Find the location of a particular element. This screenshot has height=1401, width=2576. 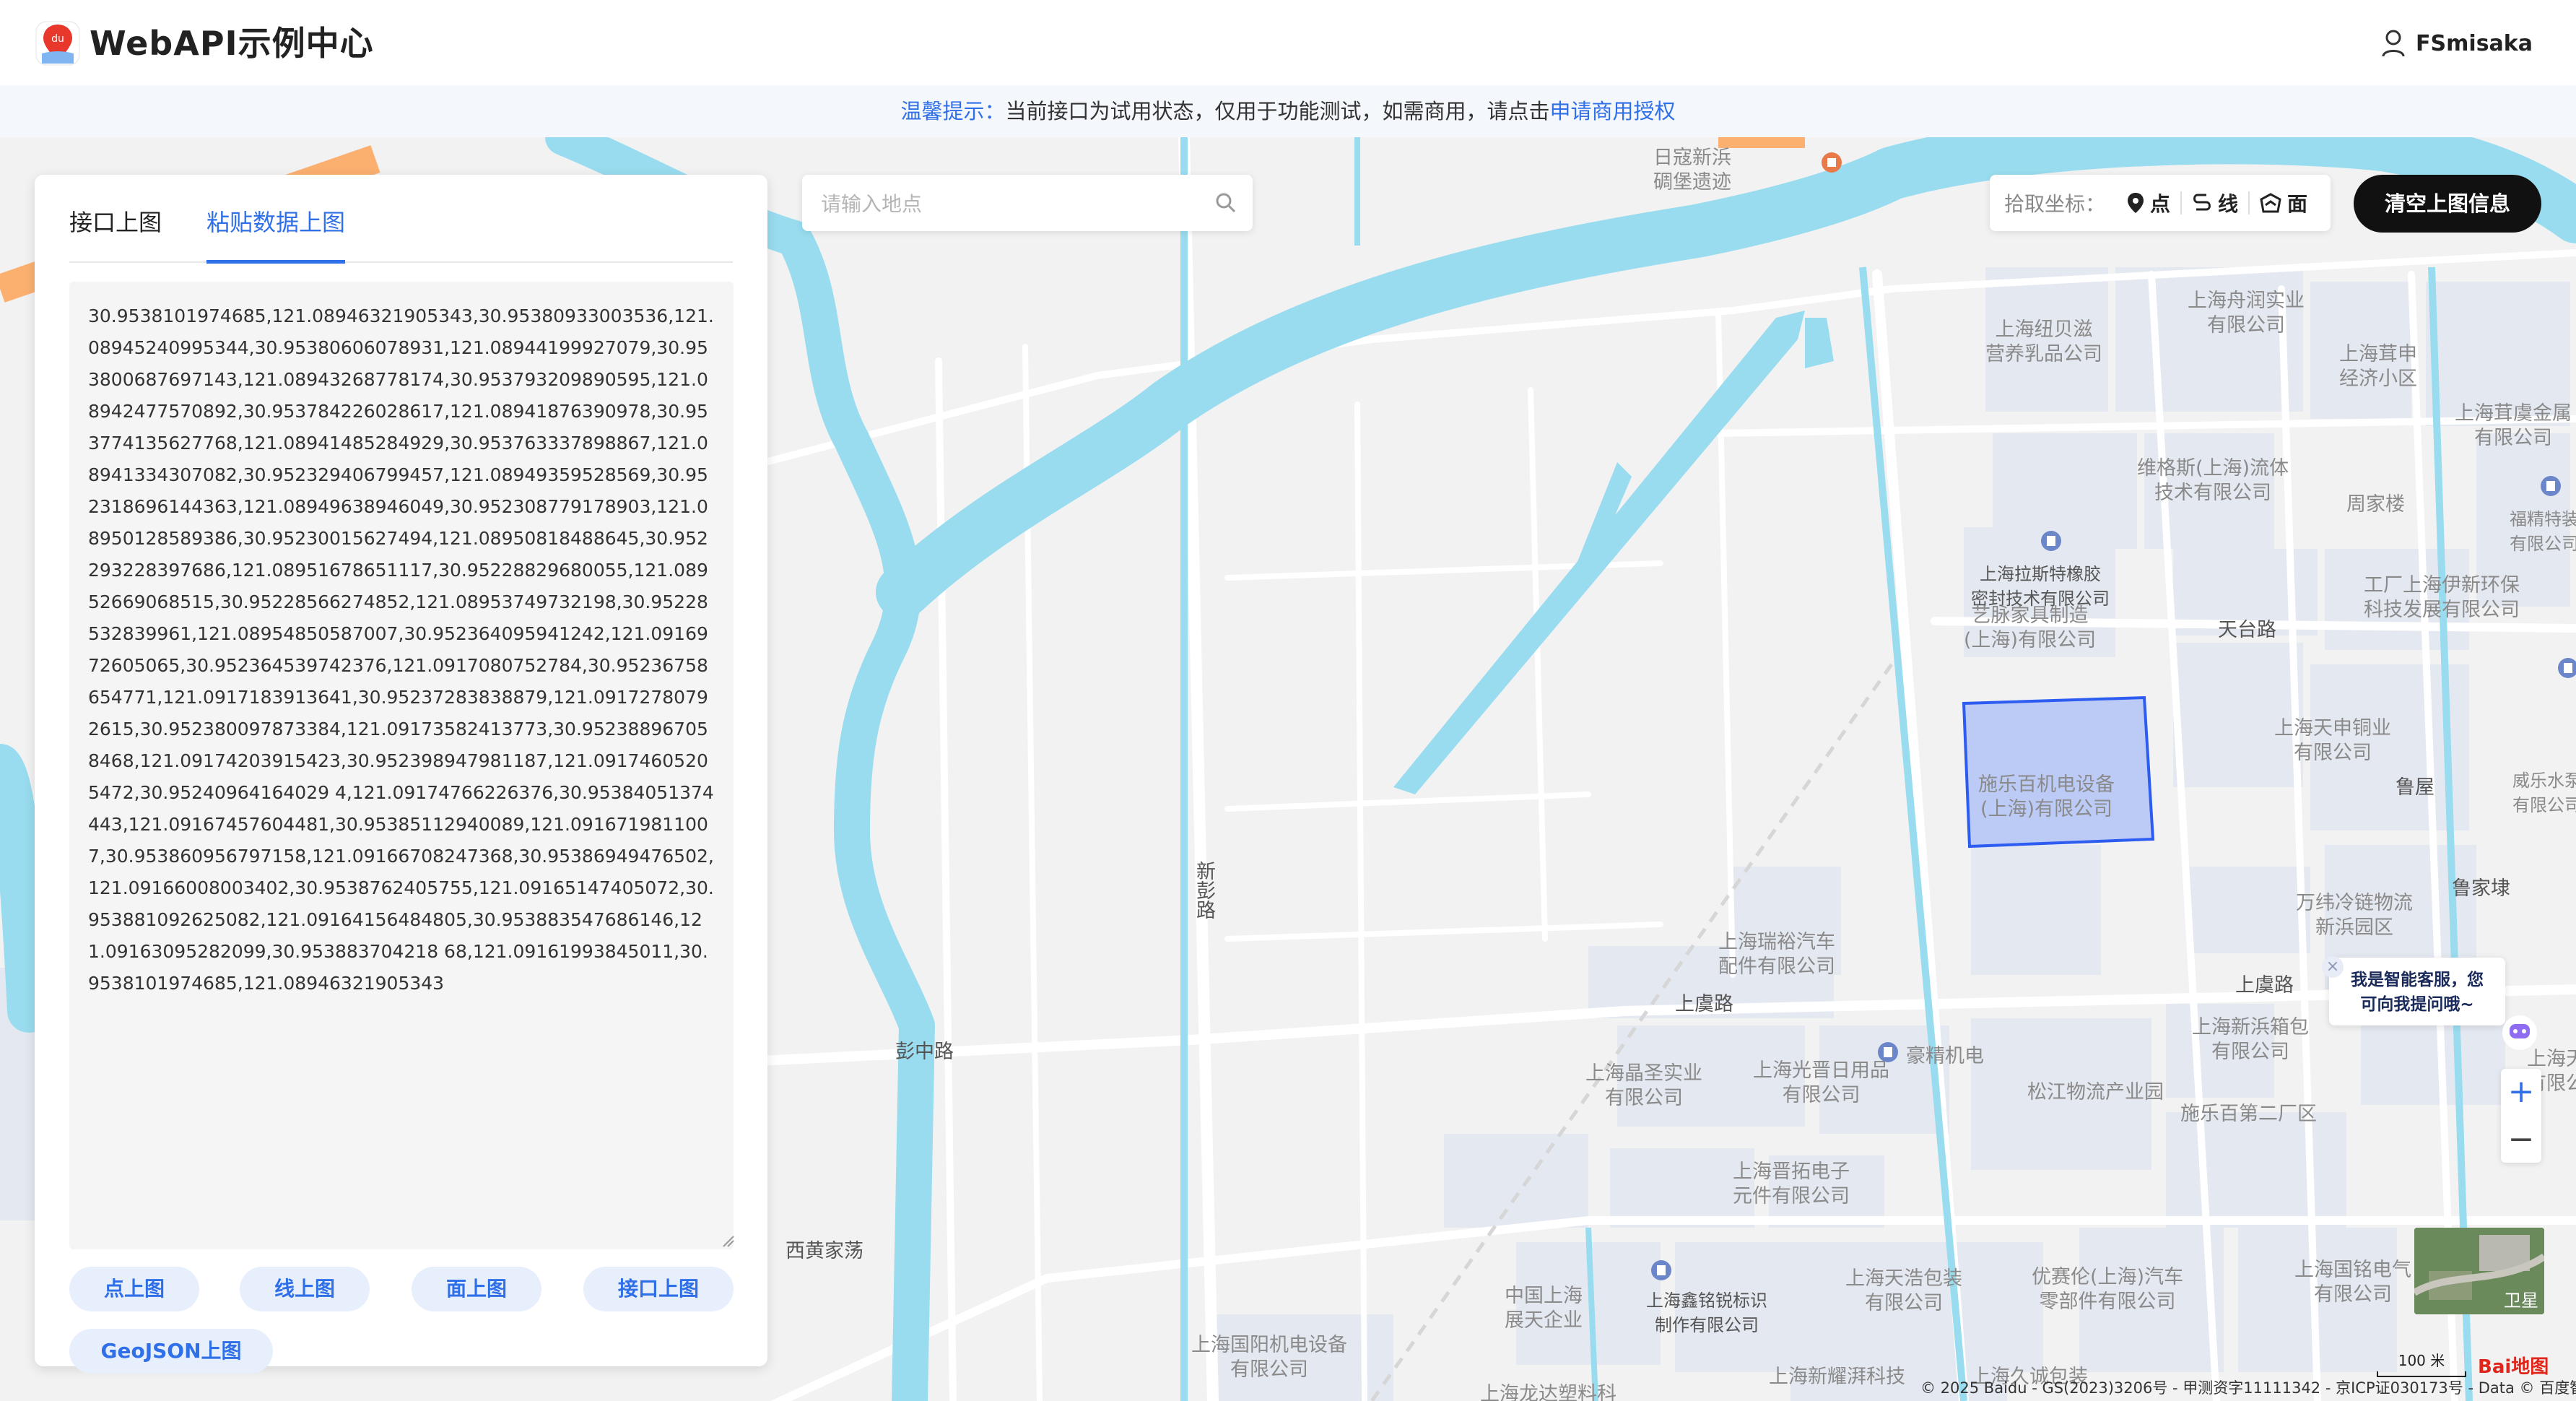

map-label: 施乐百第二厂区 is located at coordinates (2248, 1114).